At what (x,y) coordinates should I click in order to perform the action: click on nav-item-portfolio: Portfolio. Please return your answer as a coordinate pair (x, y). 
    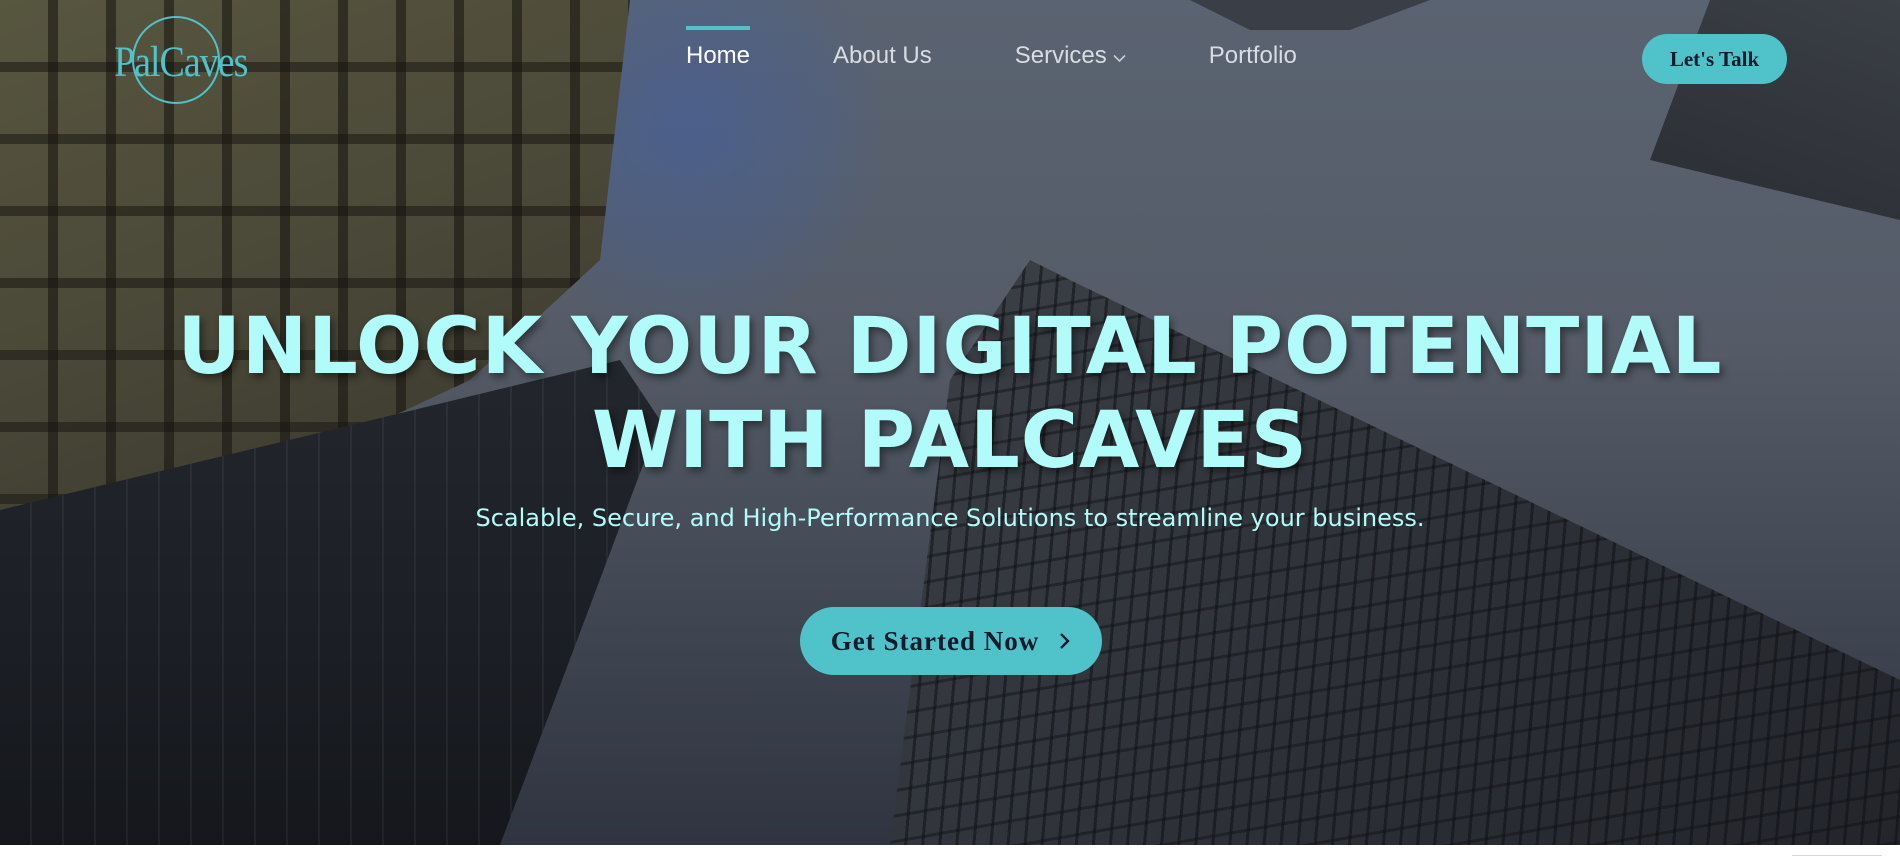
    Looking at the image, I should click on (1253, 56).